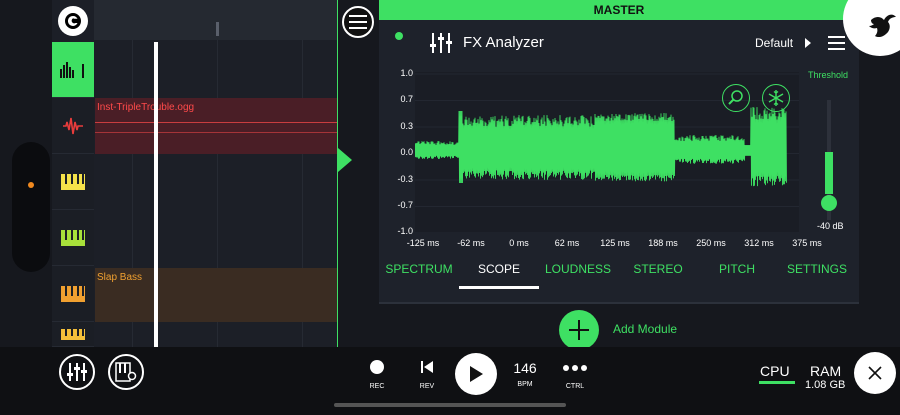  I want to click on y-tick: 0.3, so click(396, 126).